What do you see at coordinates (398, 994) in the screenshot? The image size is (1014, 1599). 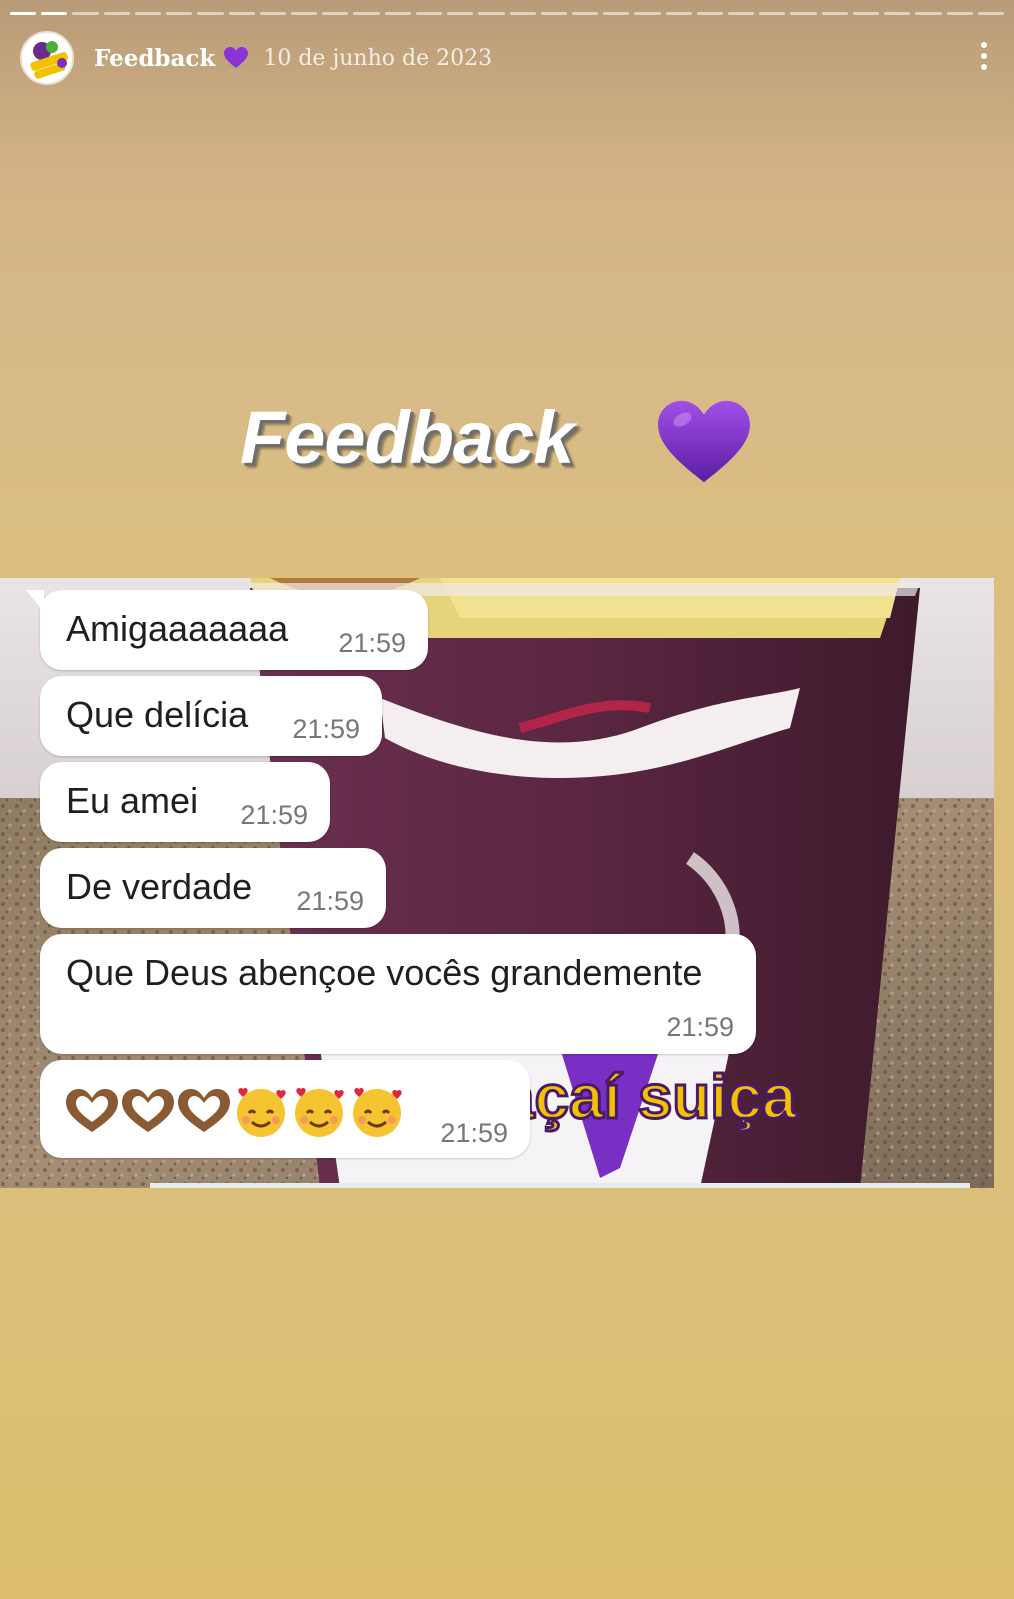 I see `chat-bubble: Que Deus abençoe vocês grandemente 21:59` at bounding box center [398, 994].